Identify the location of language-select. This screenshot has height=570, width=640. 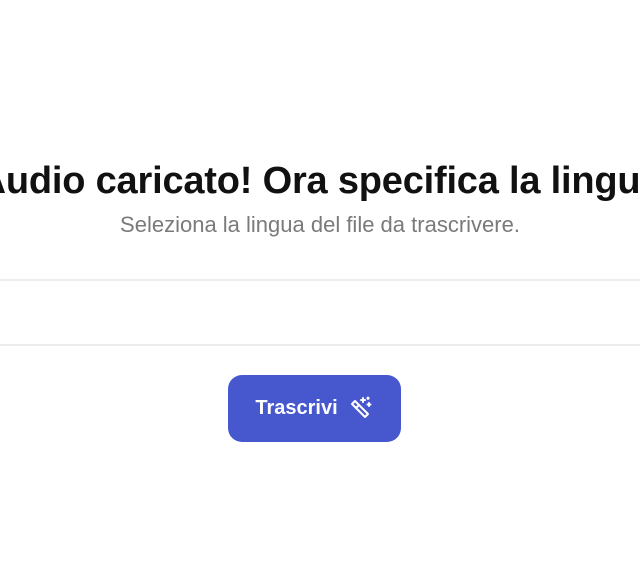
(320, 312).